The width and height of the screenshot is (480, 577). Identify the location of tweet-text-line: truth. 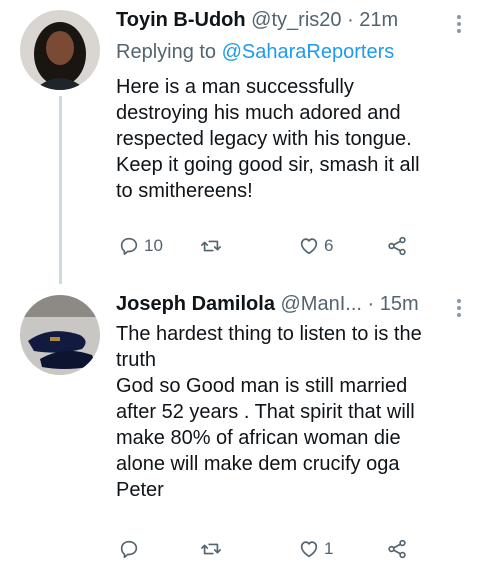
(136, 360).